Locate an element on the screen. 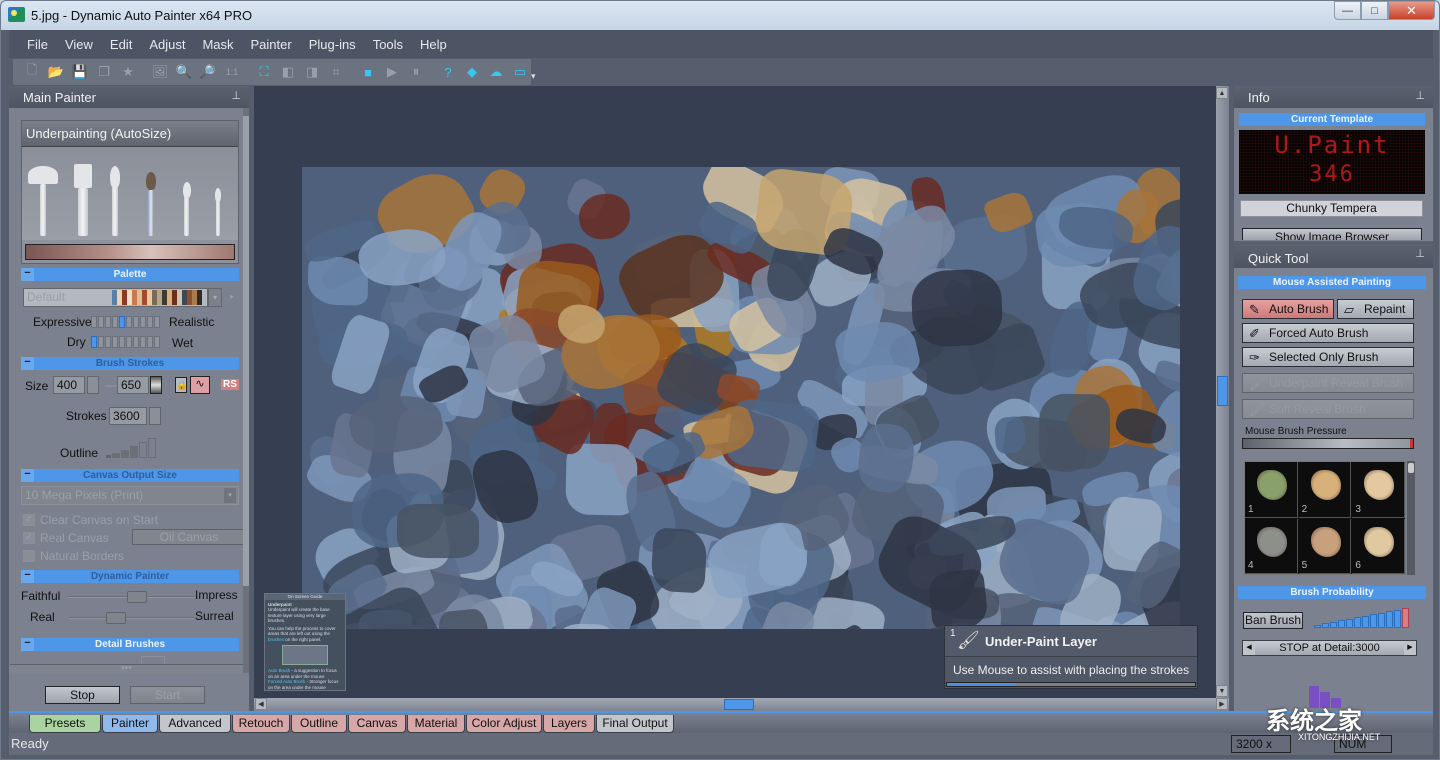  size-min-spinner is located at coordinates (93, 385).